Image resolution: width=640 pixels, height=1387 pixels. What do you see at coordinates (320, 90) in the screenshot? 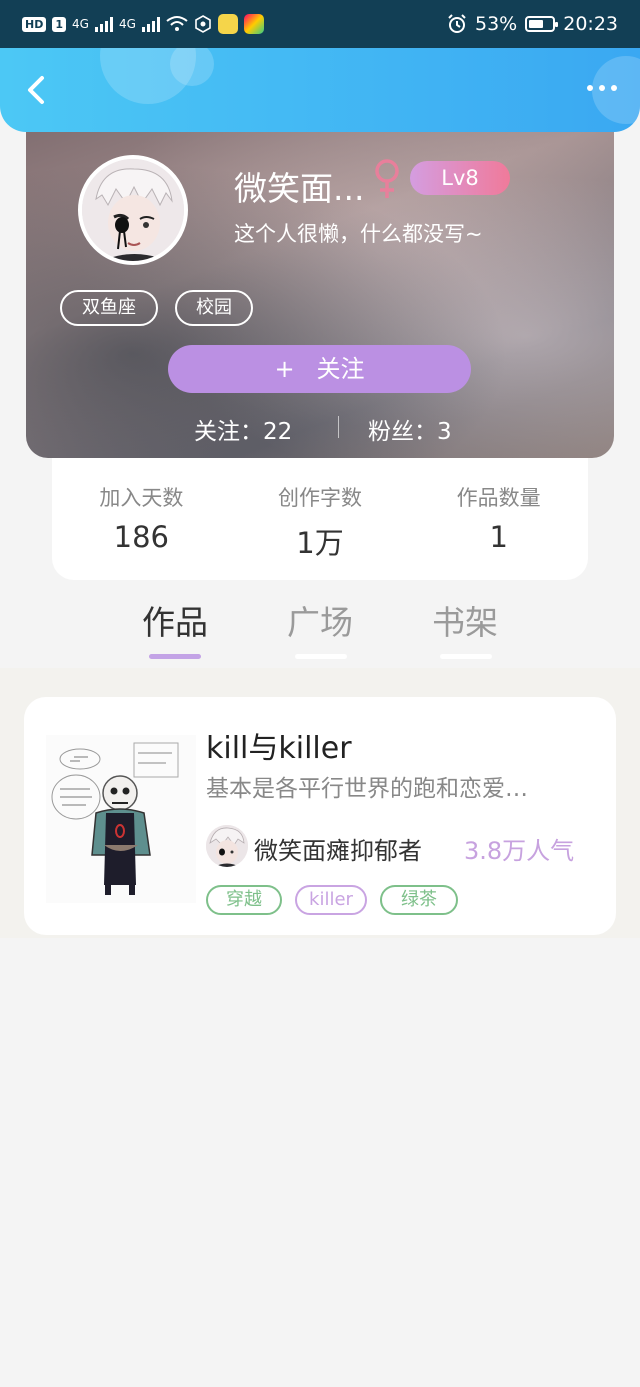
I see `top-app-bar` at bounding box center [320, 90].